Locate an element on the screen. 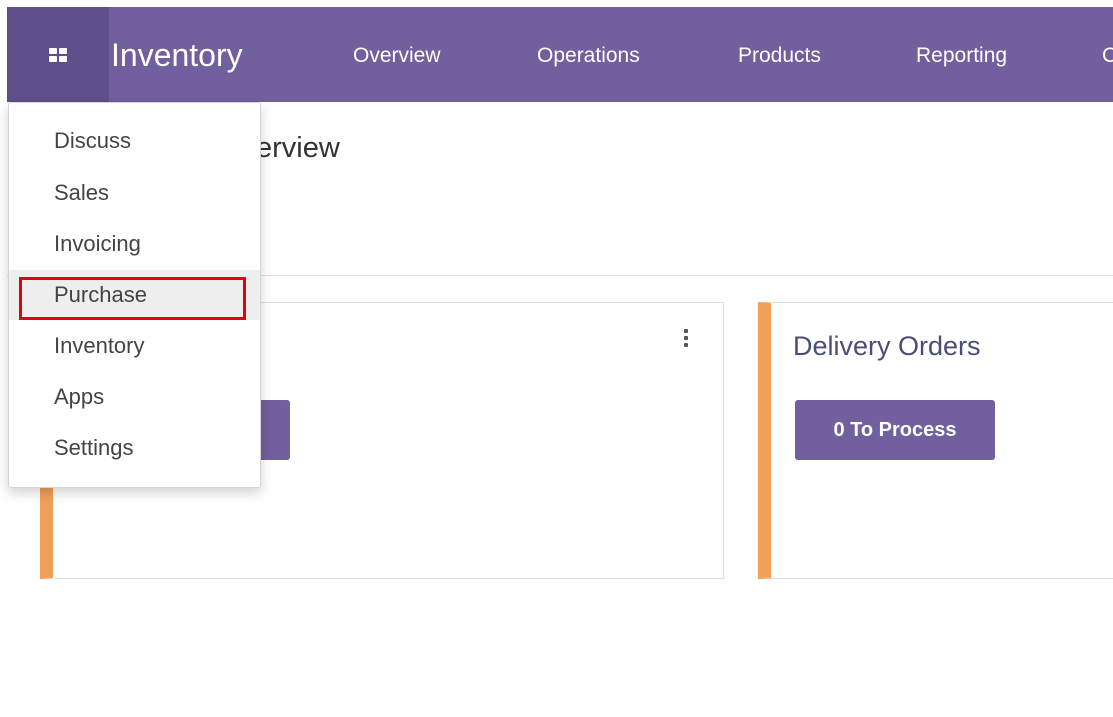 This screenshot has height=717, width=1113. menu-item-apps: Apps is located at coordinates (134, 397).